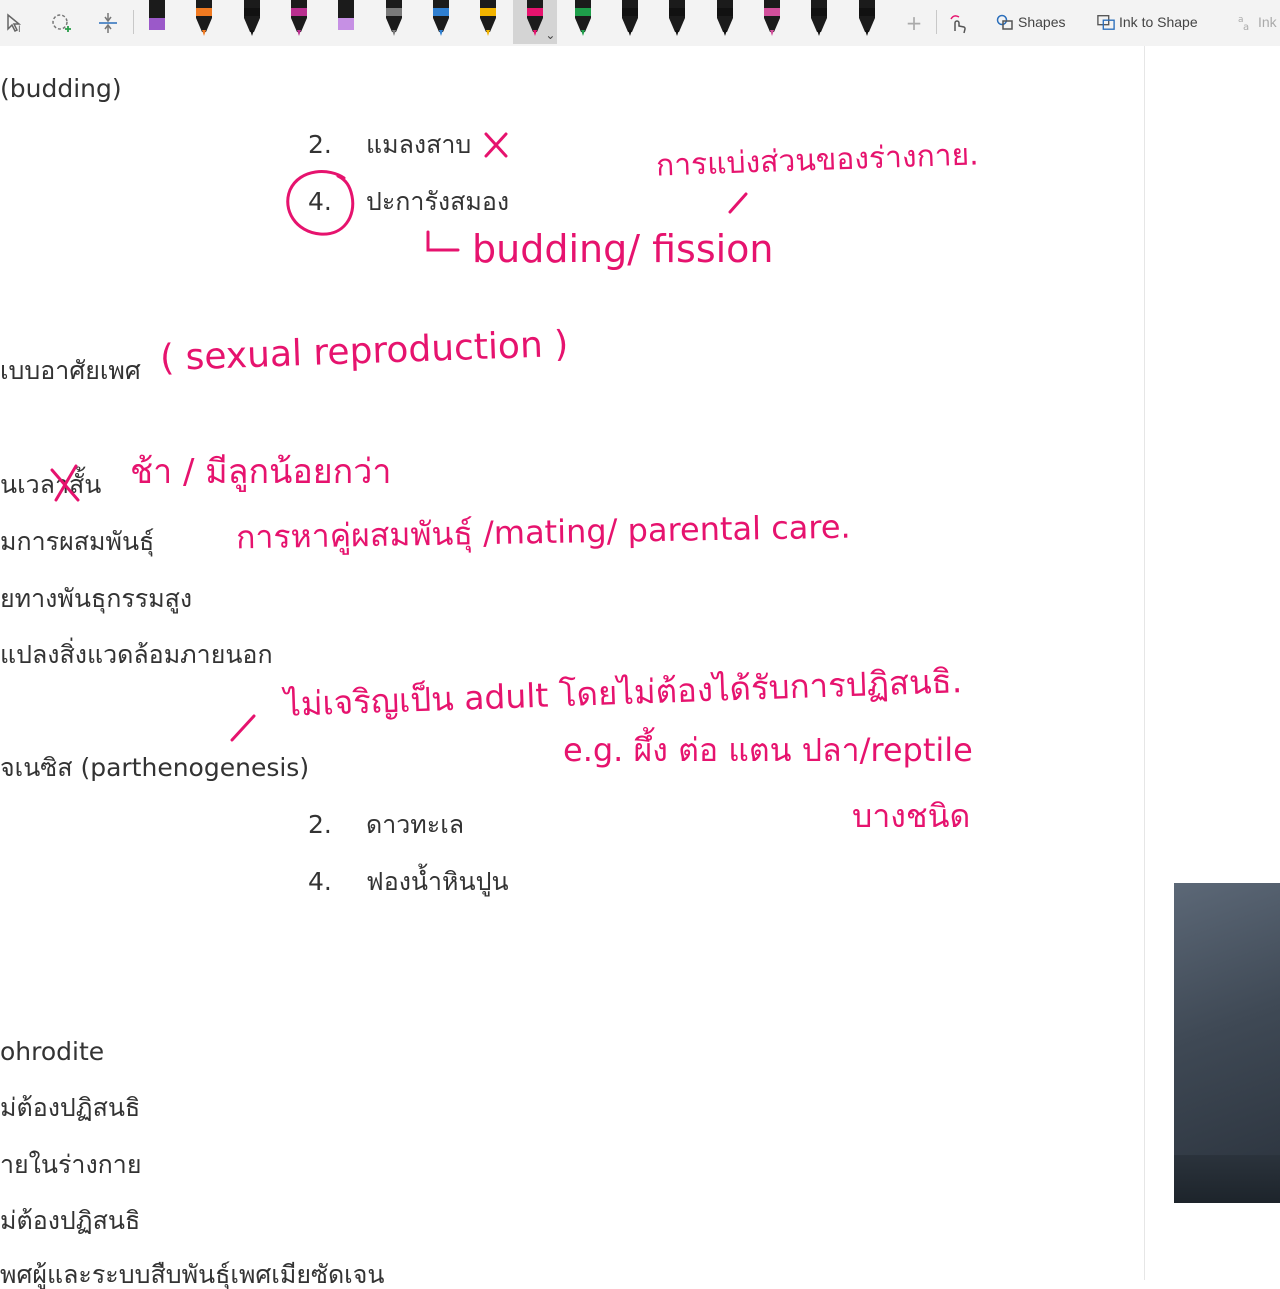 The width and height of the screenshot is (1280, 1289). I want to click on lasso-select-icon: I, so click(15, 23).